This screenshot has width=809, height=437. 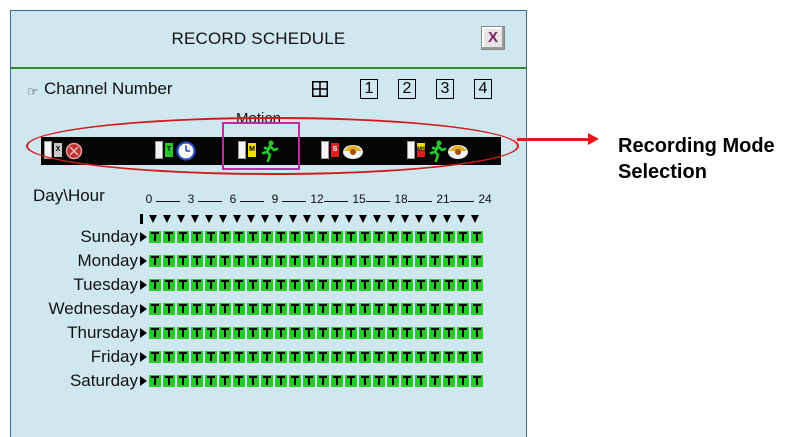 I want to click on close-button: X, so click(x=493, y=38).